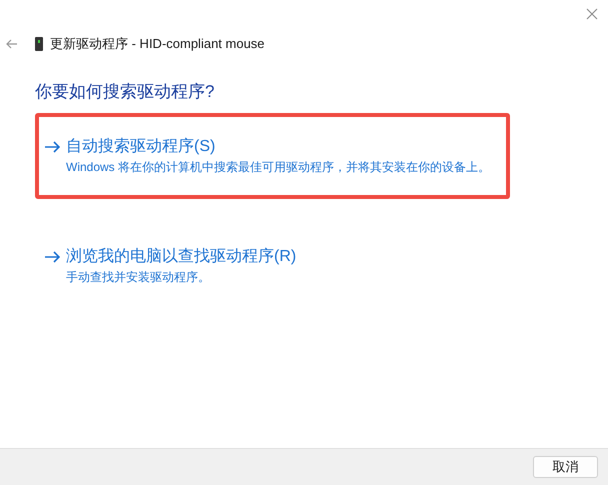  I want to click on option-description: 手动查找并安装驱动程序。, so click(138, 277).